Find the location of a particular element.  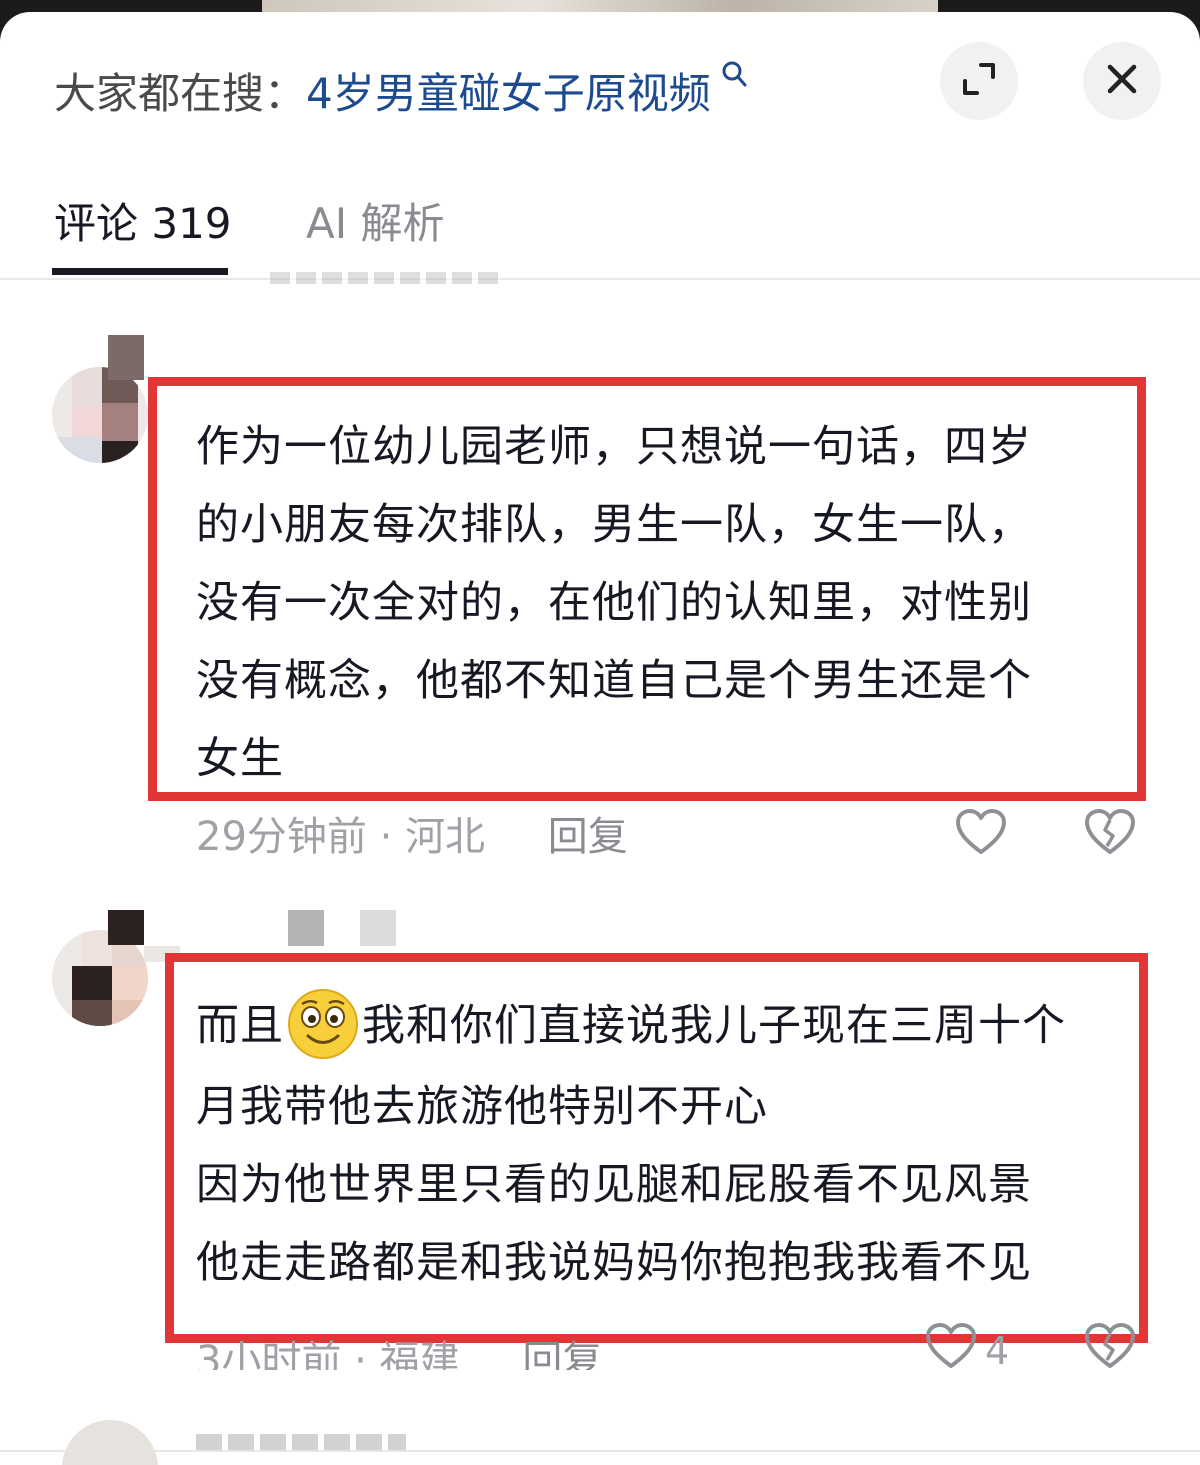

smiling-face-emoji is located at coordinates (323, 1024).